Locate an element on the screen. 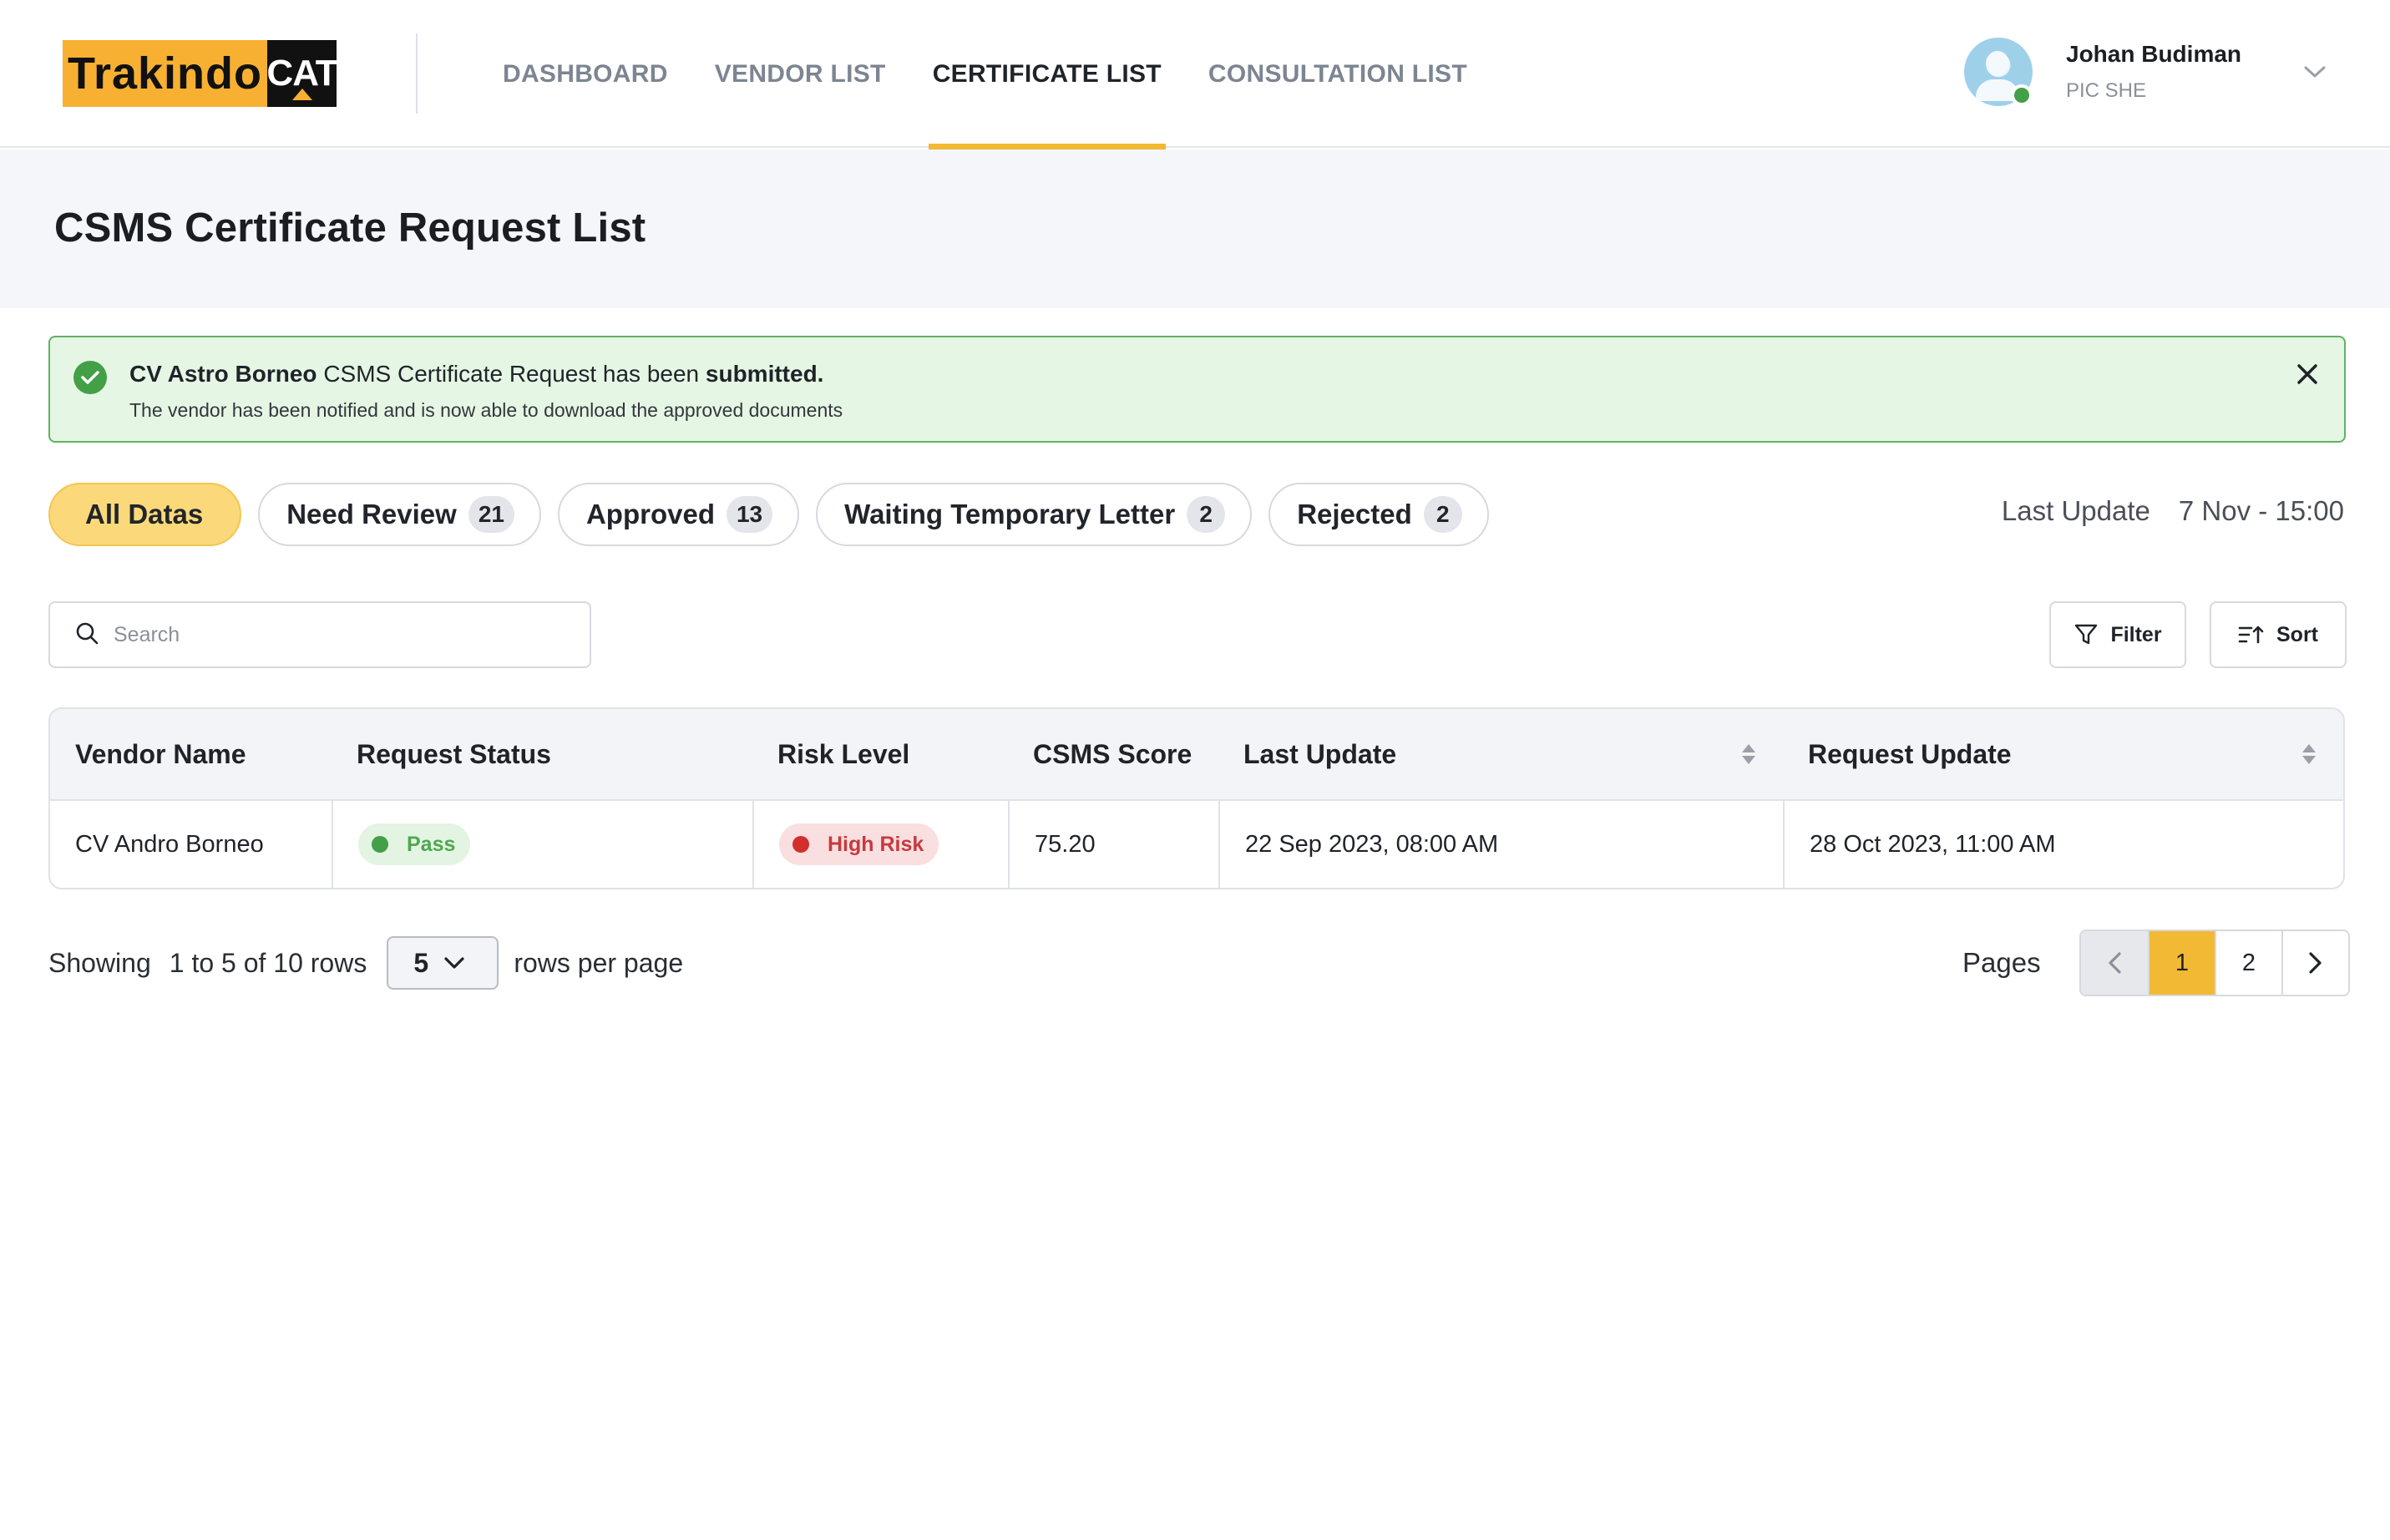 Image resolution: width=2390 pixels, height=1540 pixels. status-badge: Pass is located at coordinates (414, 844).